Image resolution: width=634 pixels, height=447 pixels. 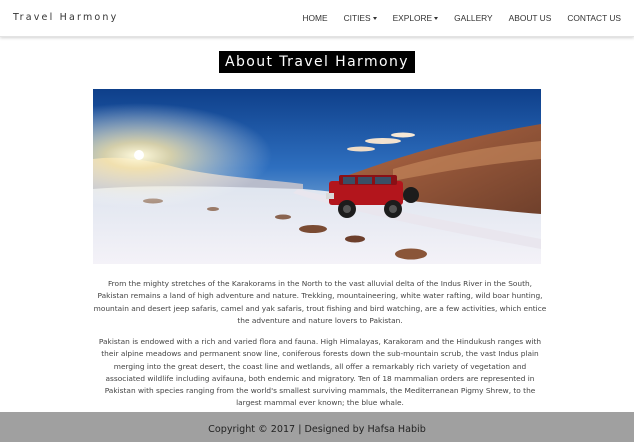 I want to click on nav-cities-label: CITIES, so click(x=357, y=18).